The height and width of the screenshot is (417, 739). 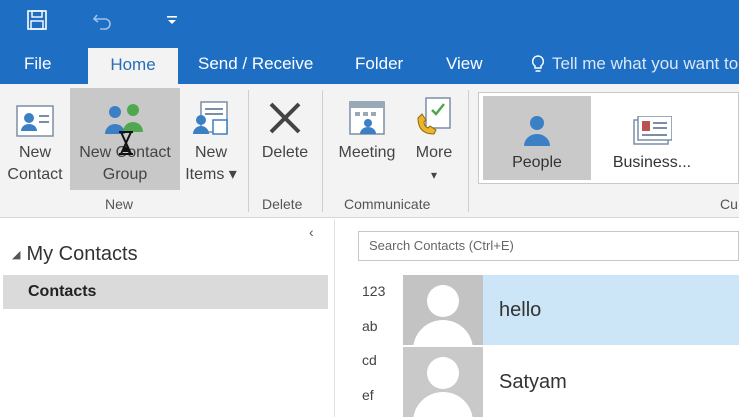 What do you see at coordinates (379, 64) in the screenshot?
I see `tab-folder: Folder` at bounding box center [379, 64].